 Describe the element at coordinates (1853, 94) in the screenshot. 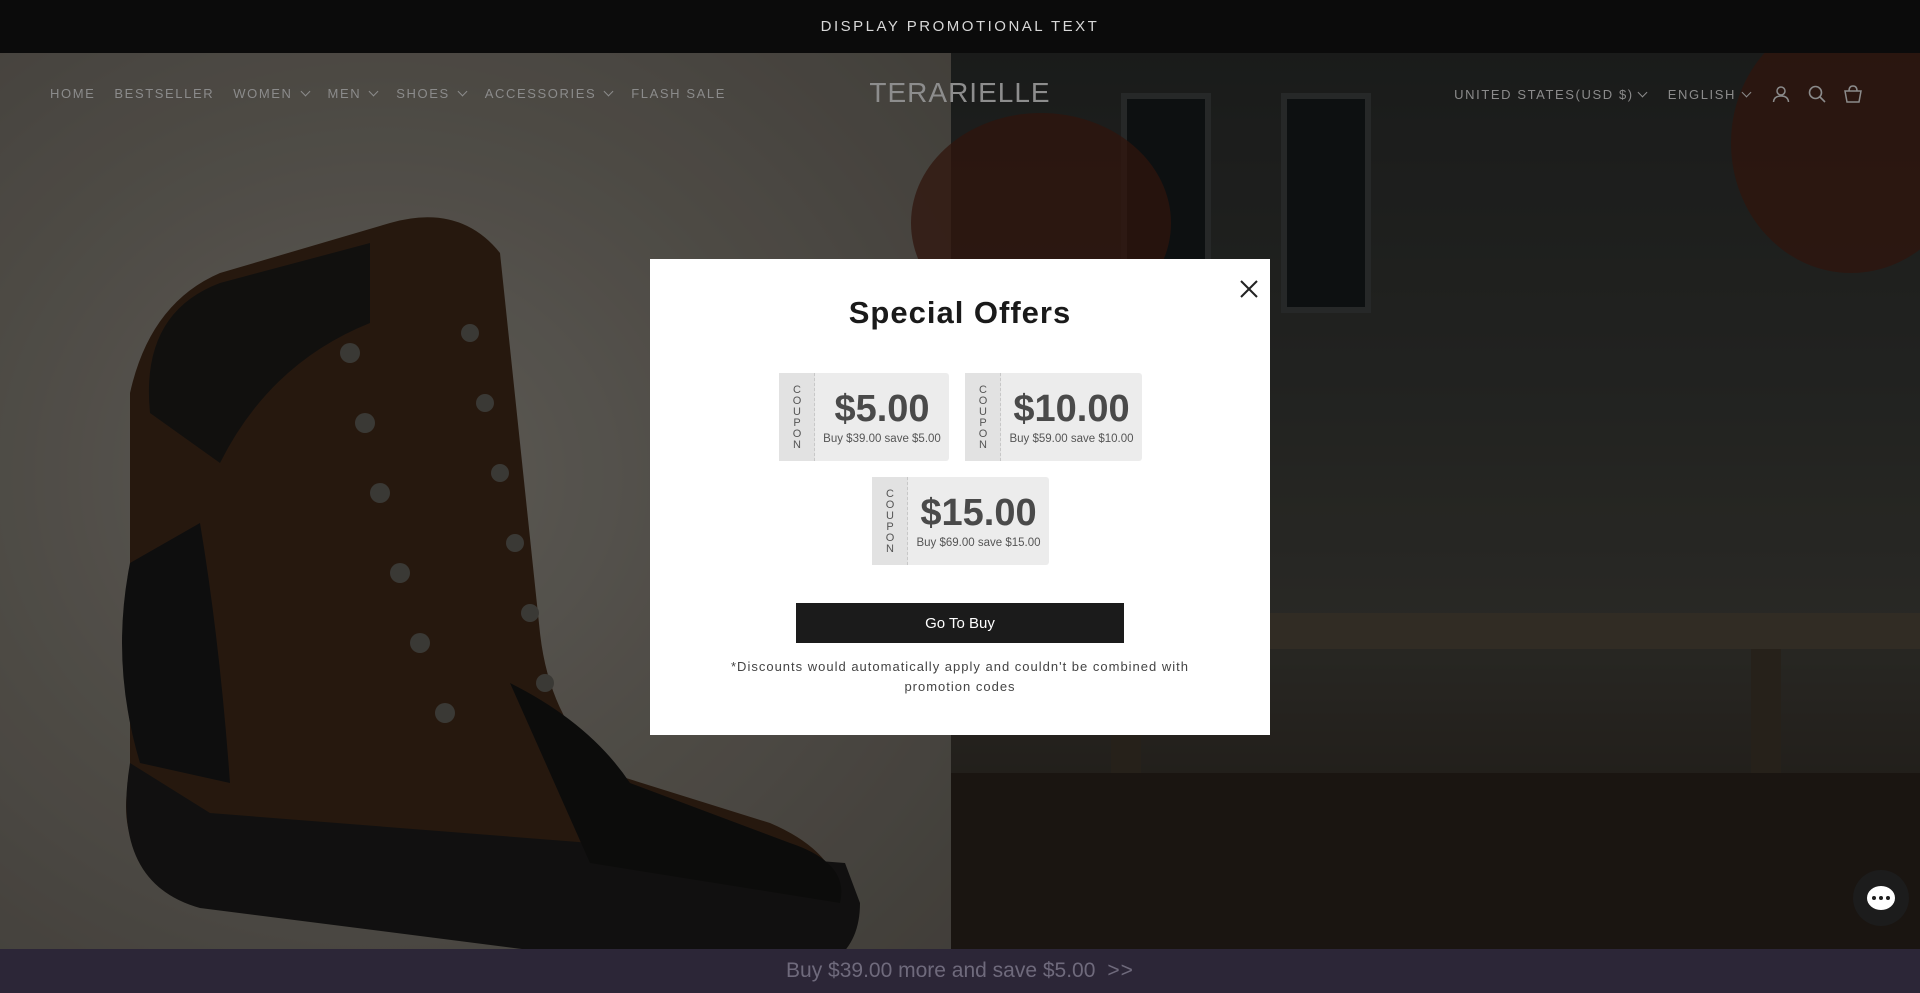

I see `cart-icon` at that location.